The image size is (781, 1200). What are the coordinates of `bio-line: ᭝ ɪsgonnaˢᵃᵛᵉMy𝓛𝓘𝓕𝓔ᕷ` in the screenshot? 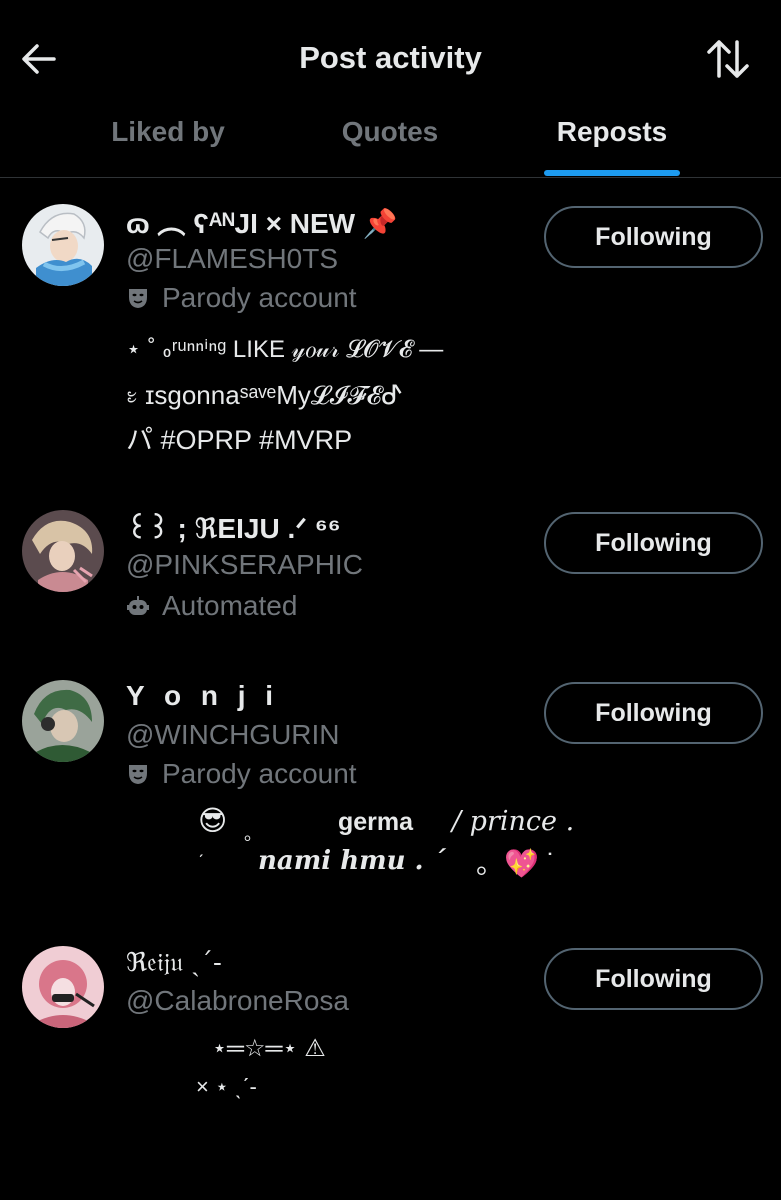 It's located at (265, 395).